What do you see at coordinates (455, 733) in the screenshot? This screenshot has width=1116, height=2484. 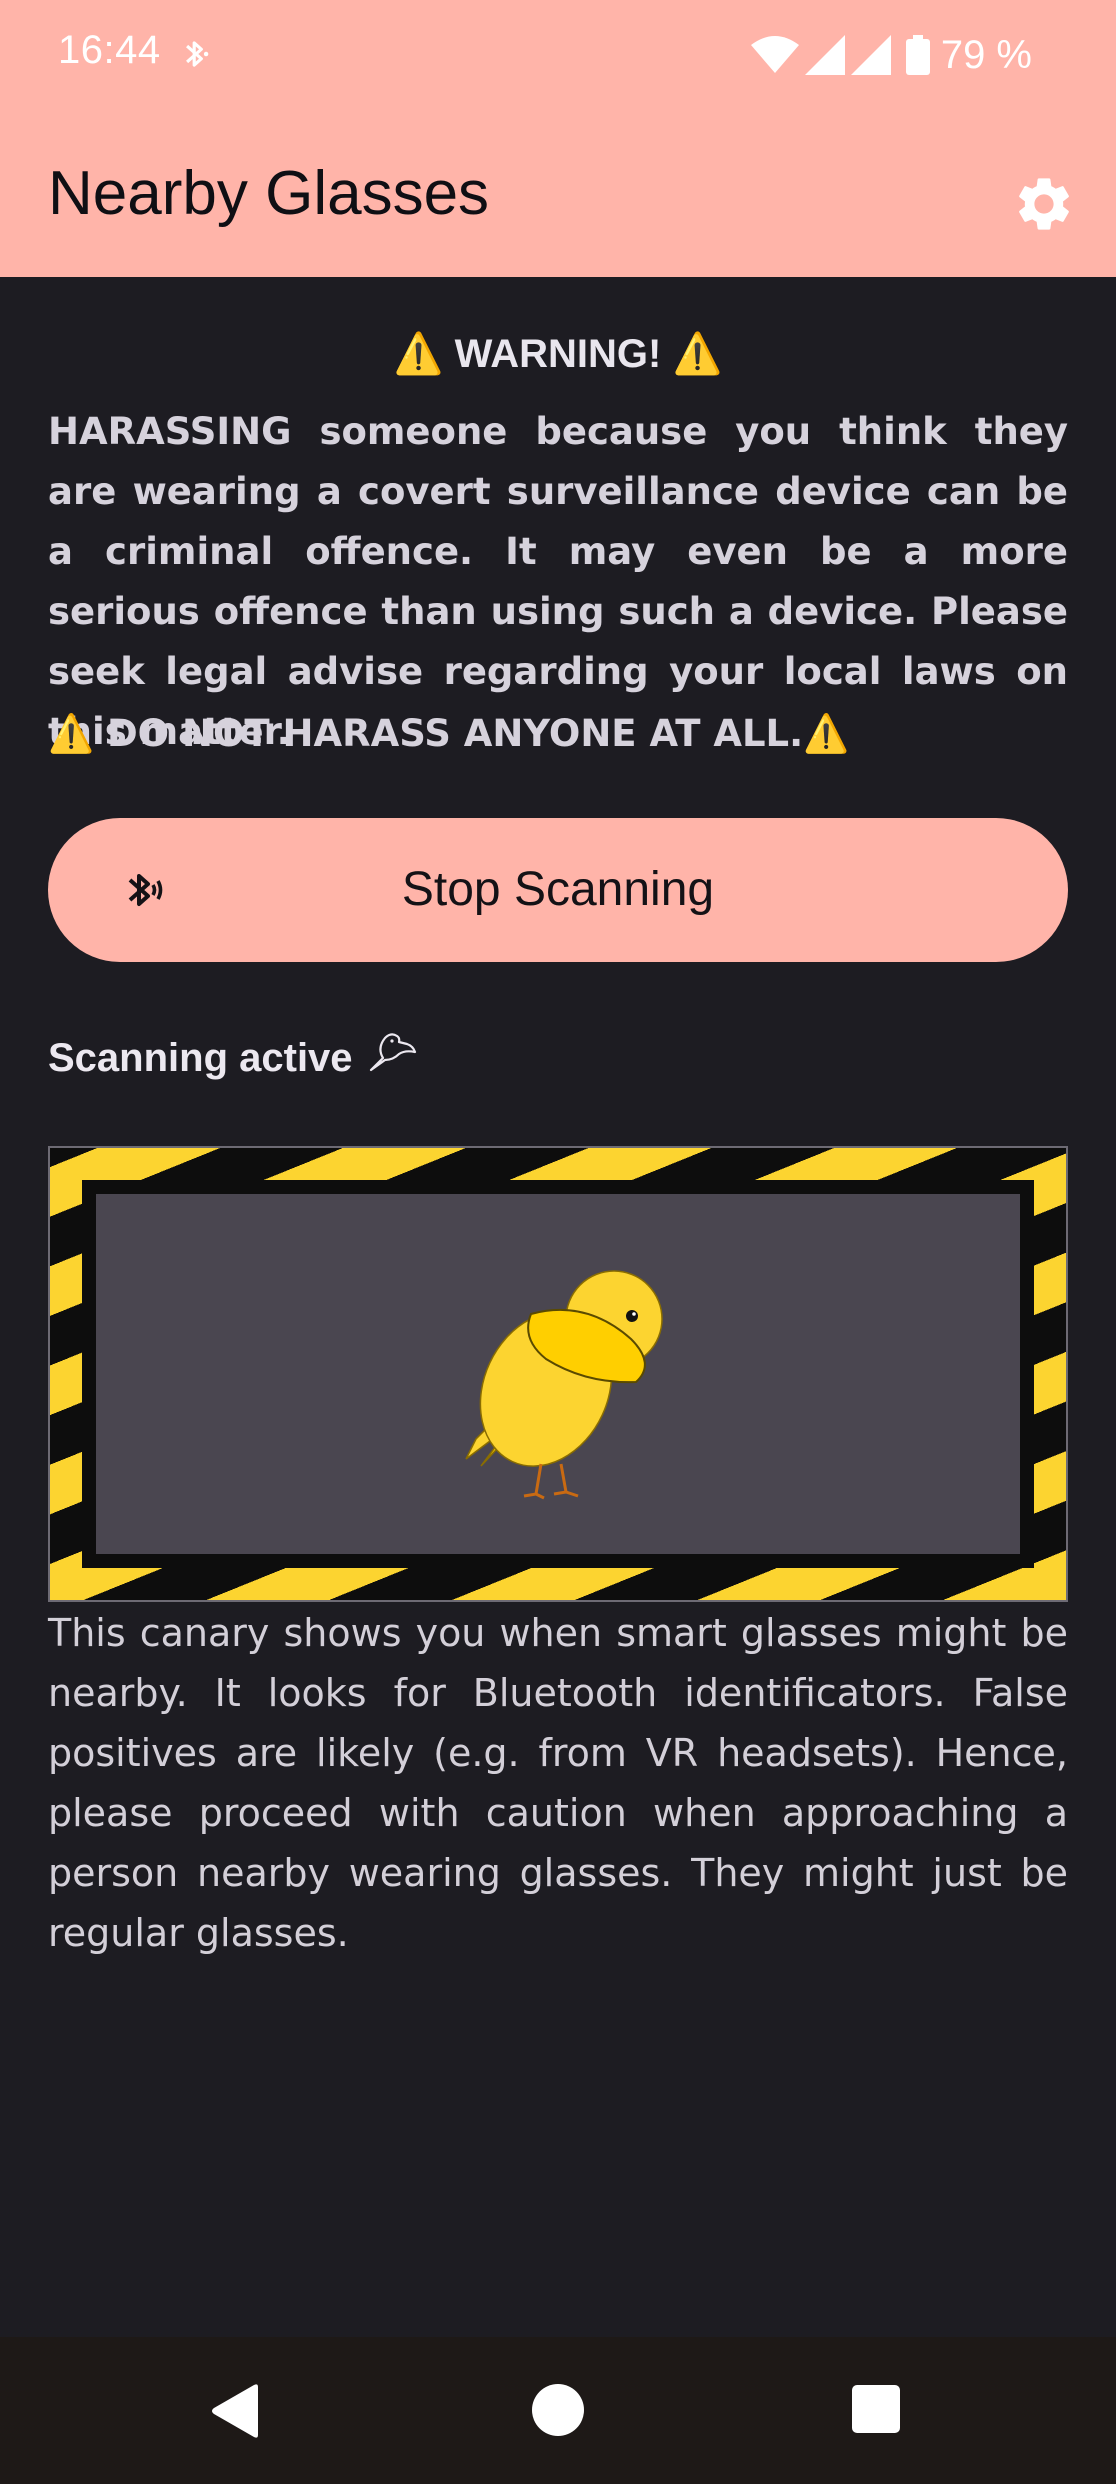 I see `warning-footer-text: DO NOT HARASS ANYONE AT ALL.` at bounding box center [455, 733].